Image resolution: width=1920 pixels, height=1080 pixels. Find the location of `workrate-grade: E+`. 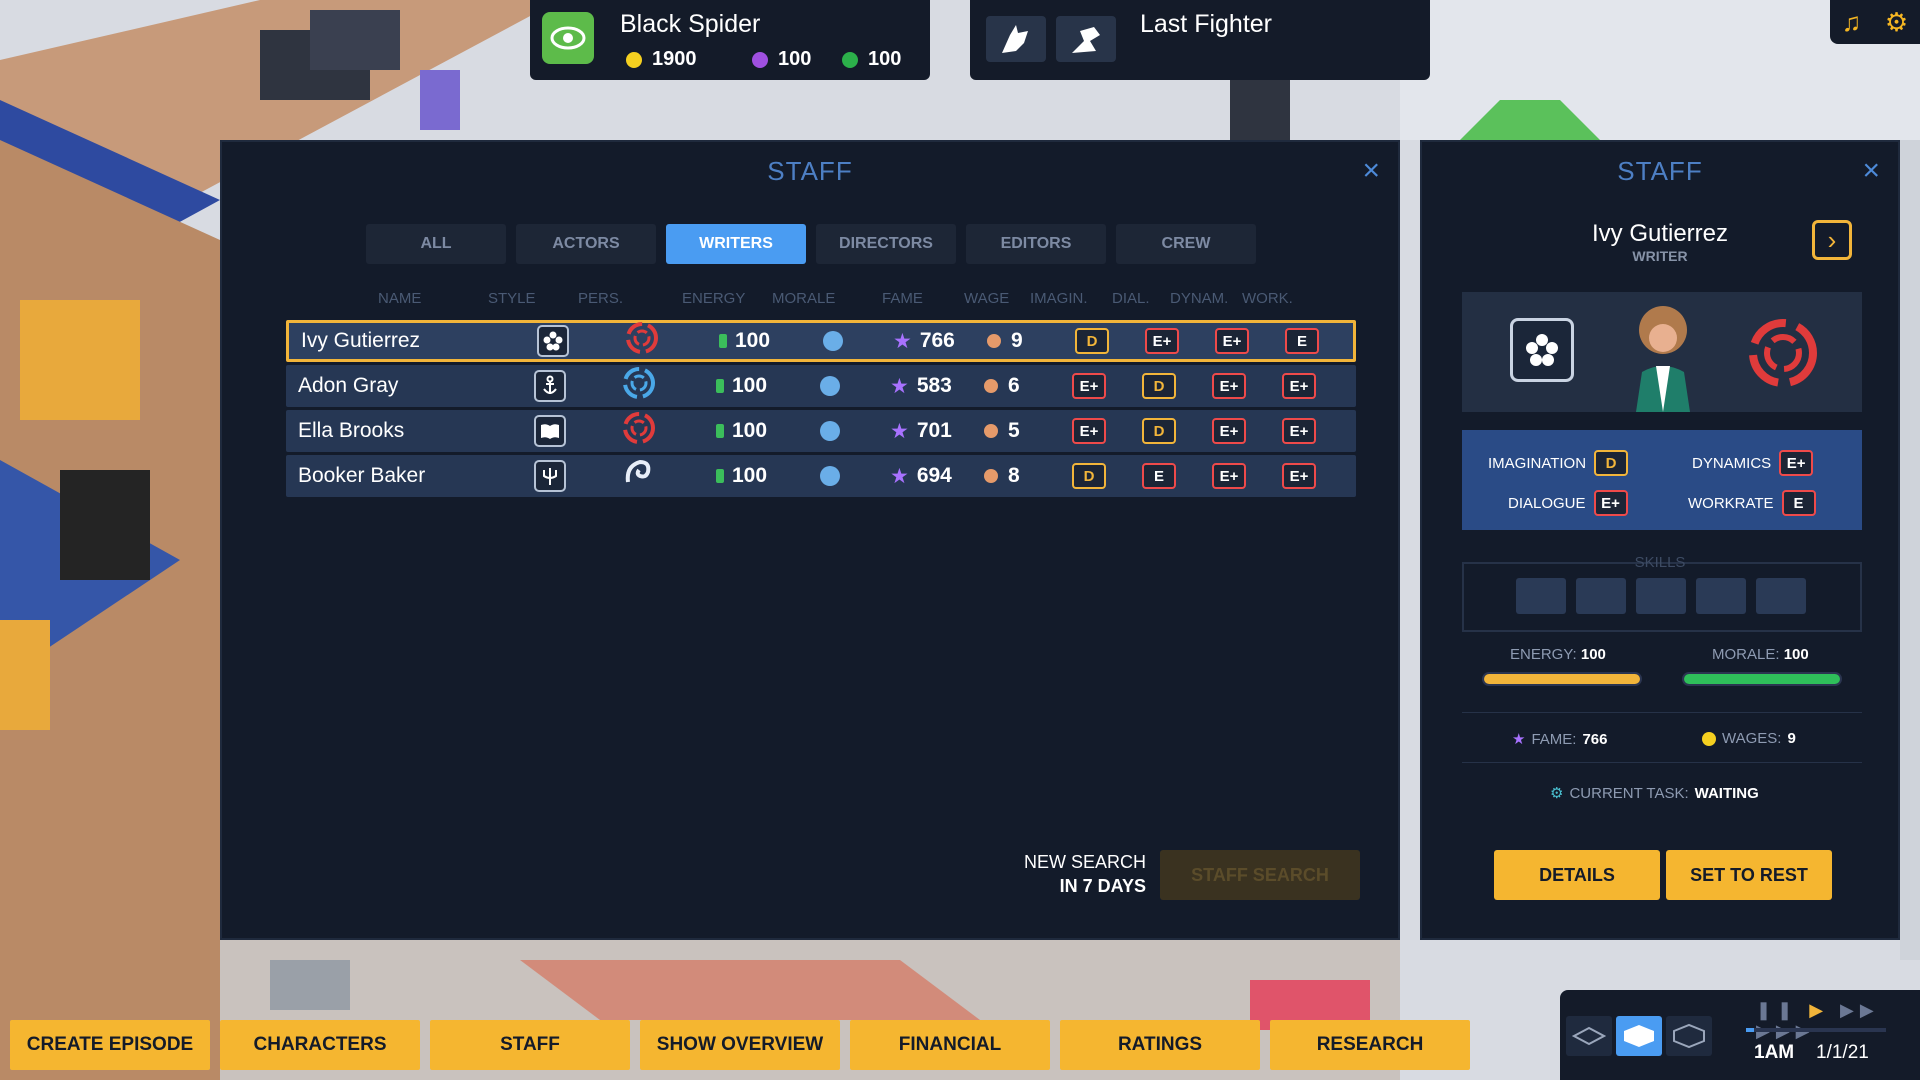

workrate-grade: E+ is located at coordinates (1299, 431).